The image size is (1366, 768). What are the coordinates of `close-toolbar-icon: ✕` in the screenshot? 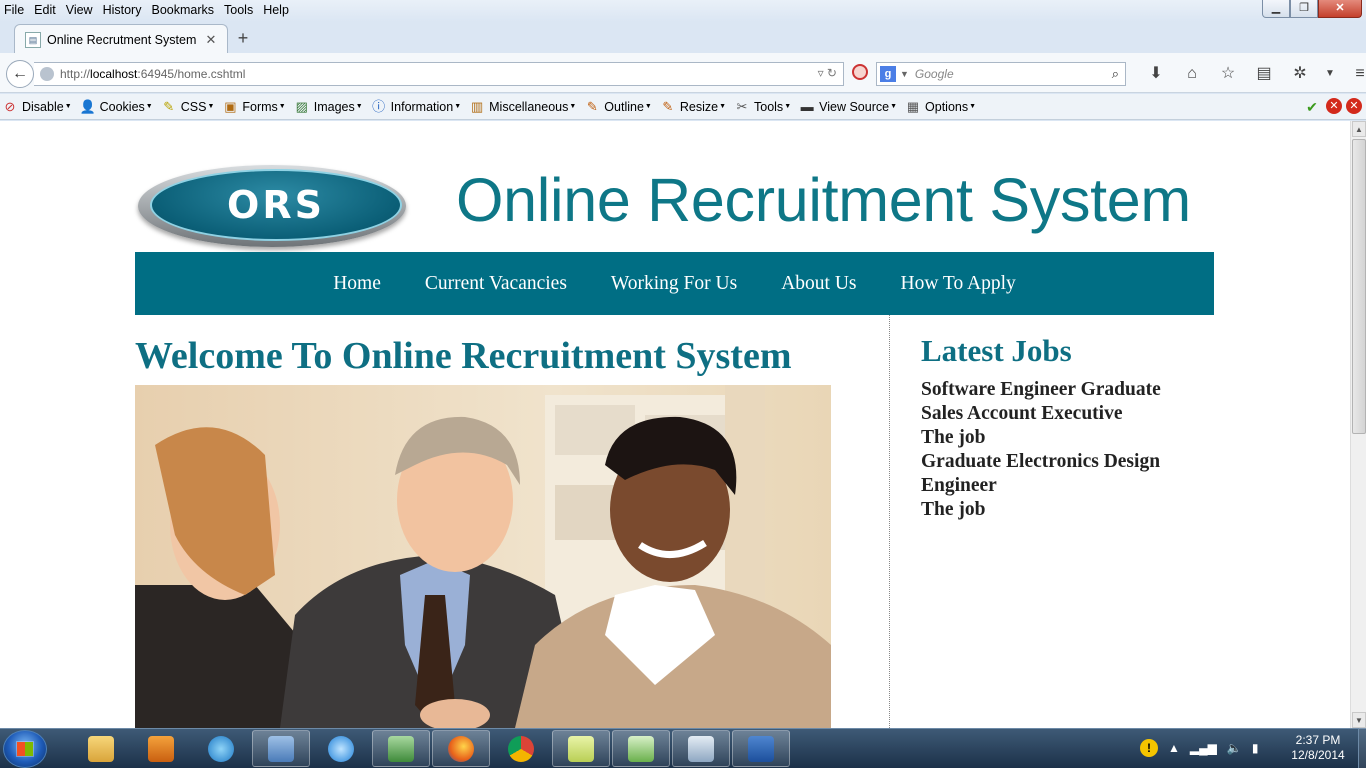 It's located at (1354, 106).